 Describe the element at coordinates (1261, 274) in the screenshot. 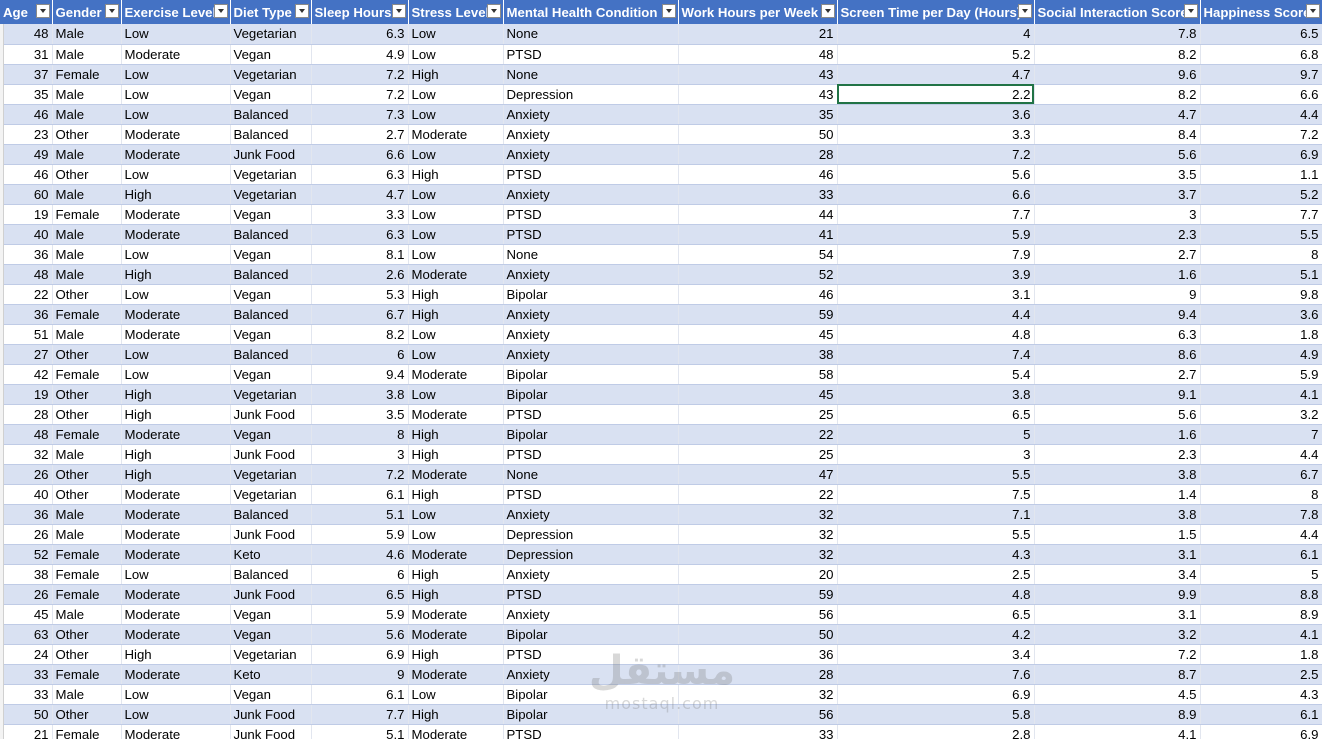

I see `table-cell: 5.1` at that location.